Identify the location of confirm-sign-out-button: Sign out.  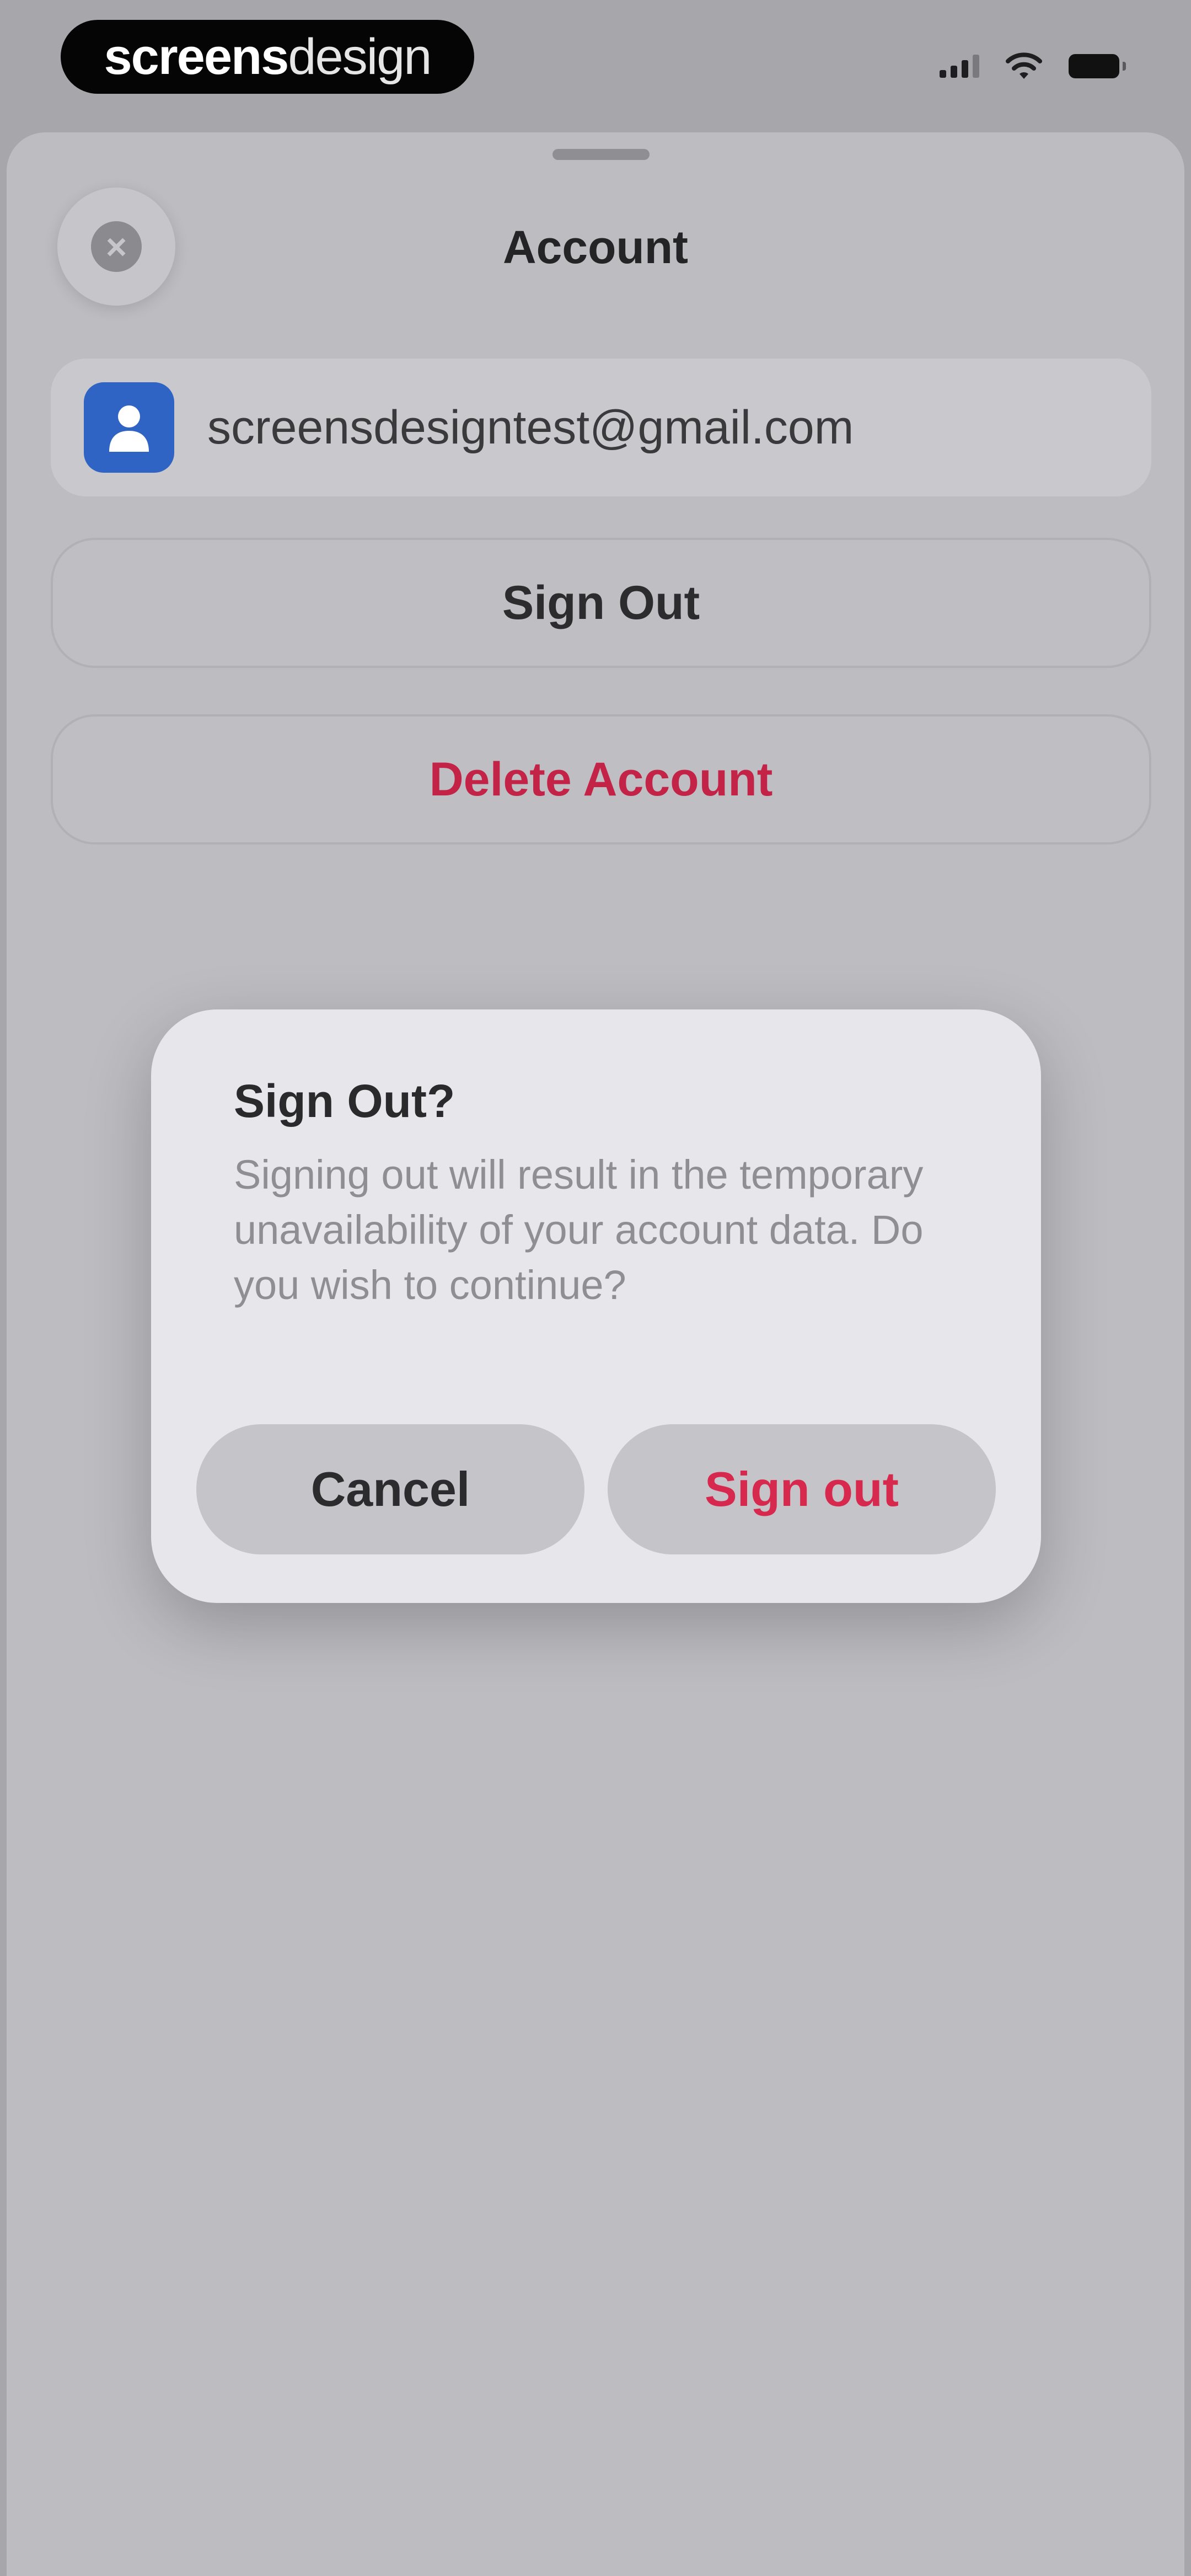
(802, 1489).